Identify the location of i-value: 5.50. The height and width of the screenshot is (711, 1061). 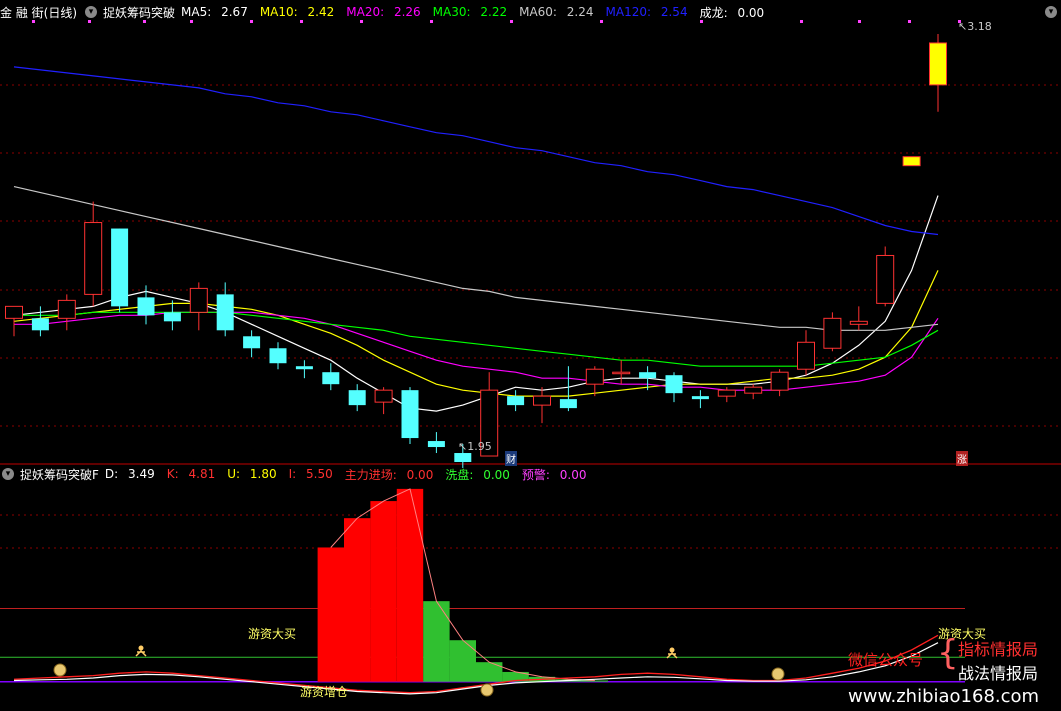
(319, 474).